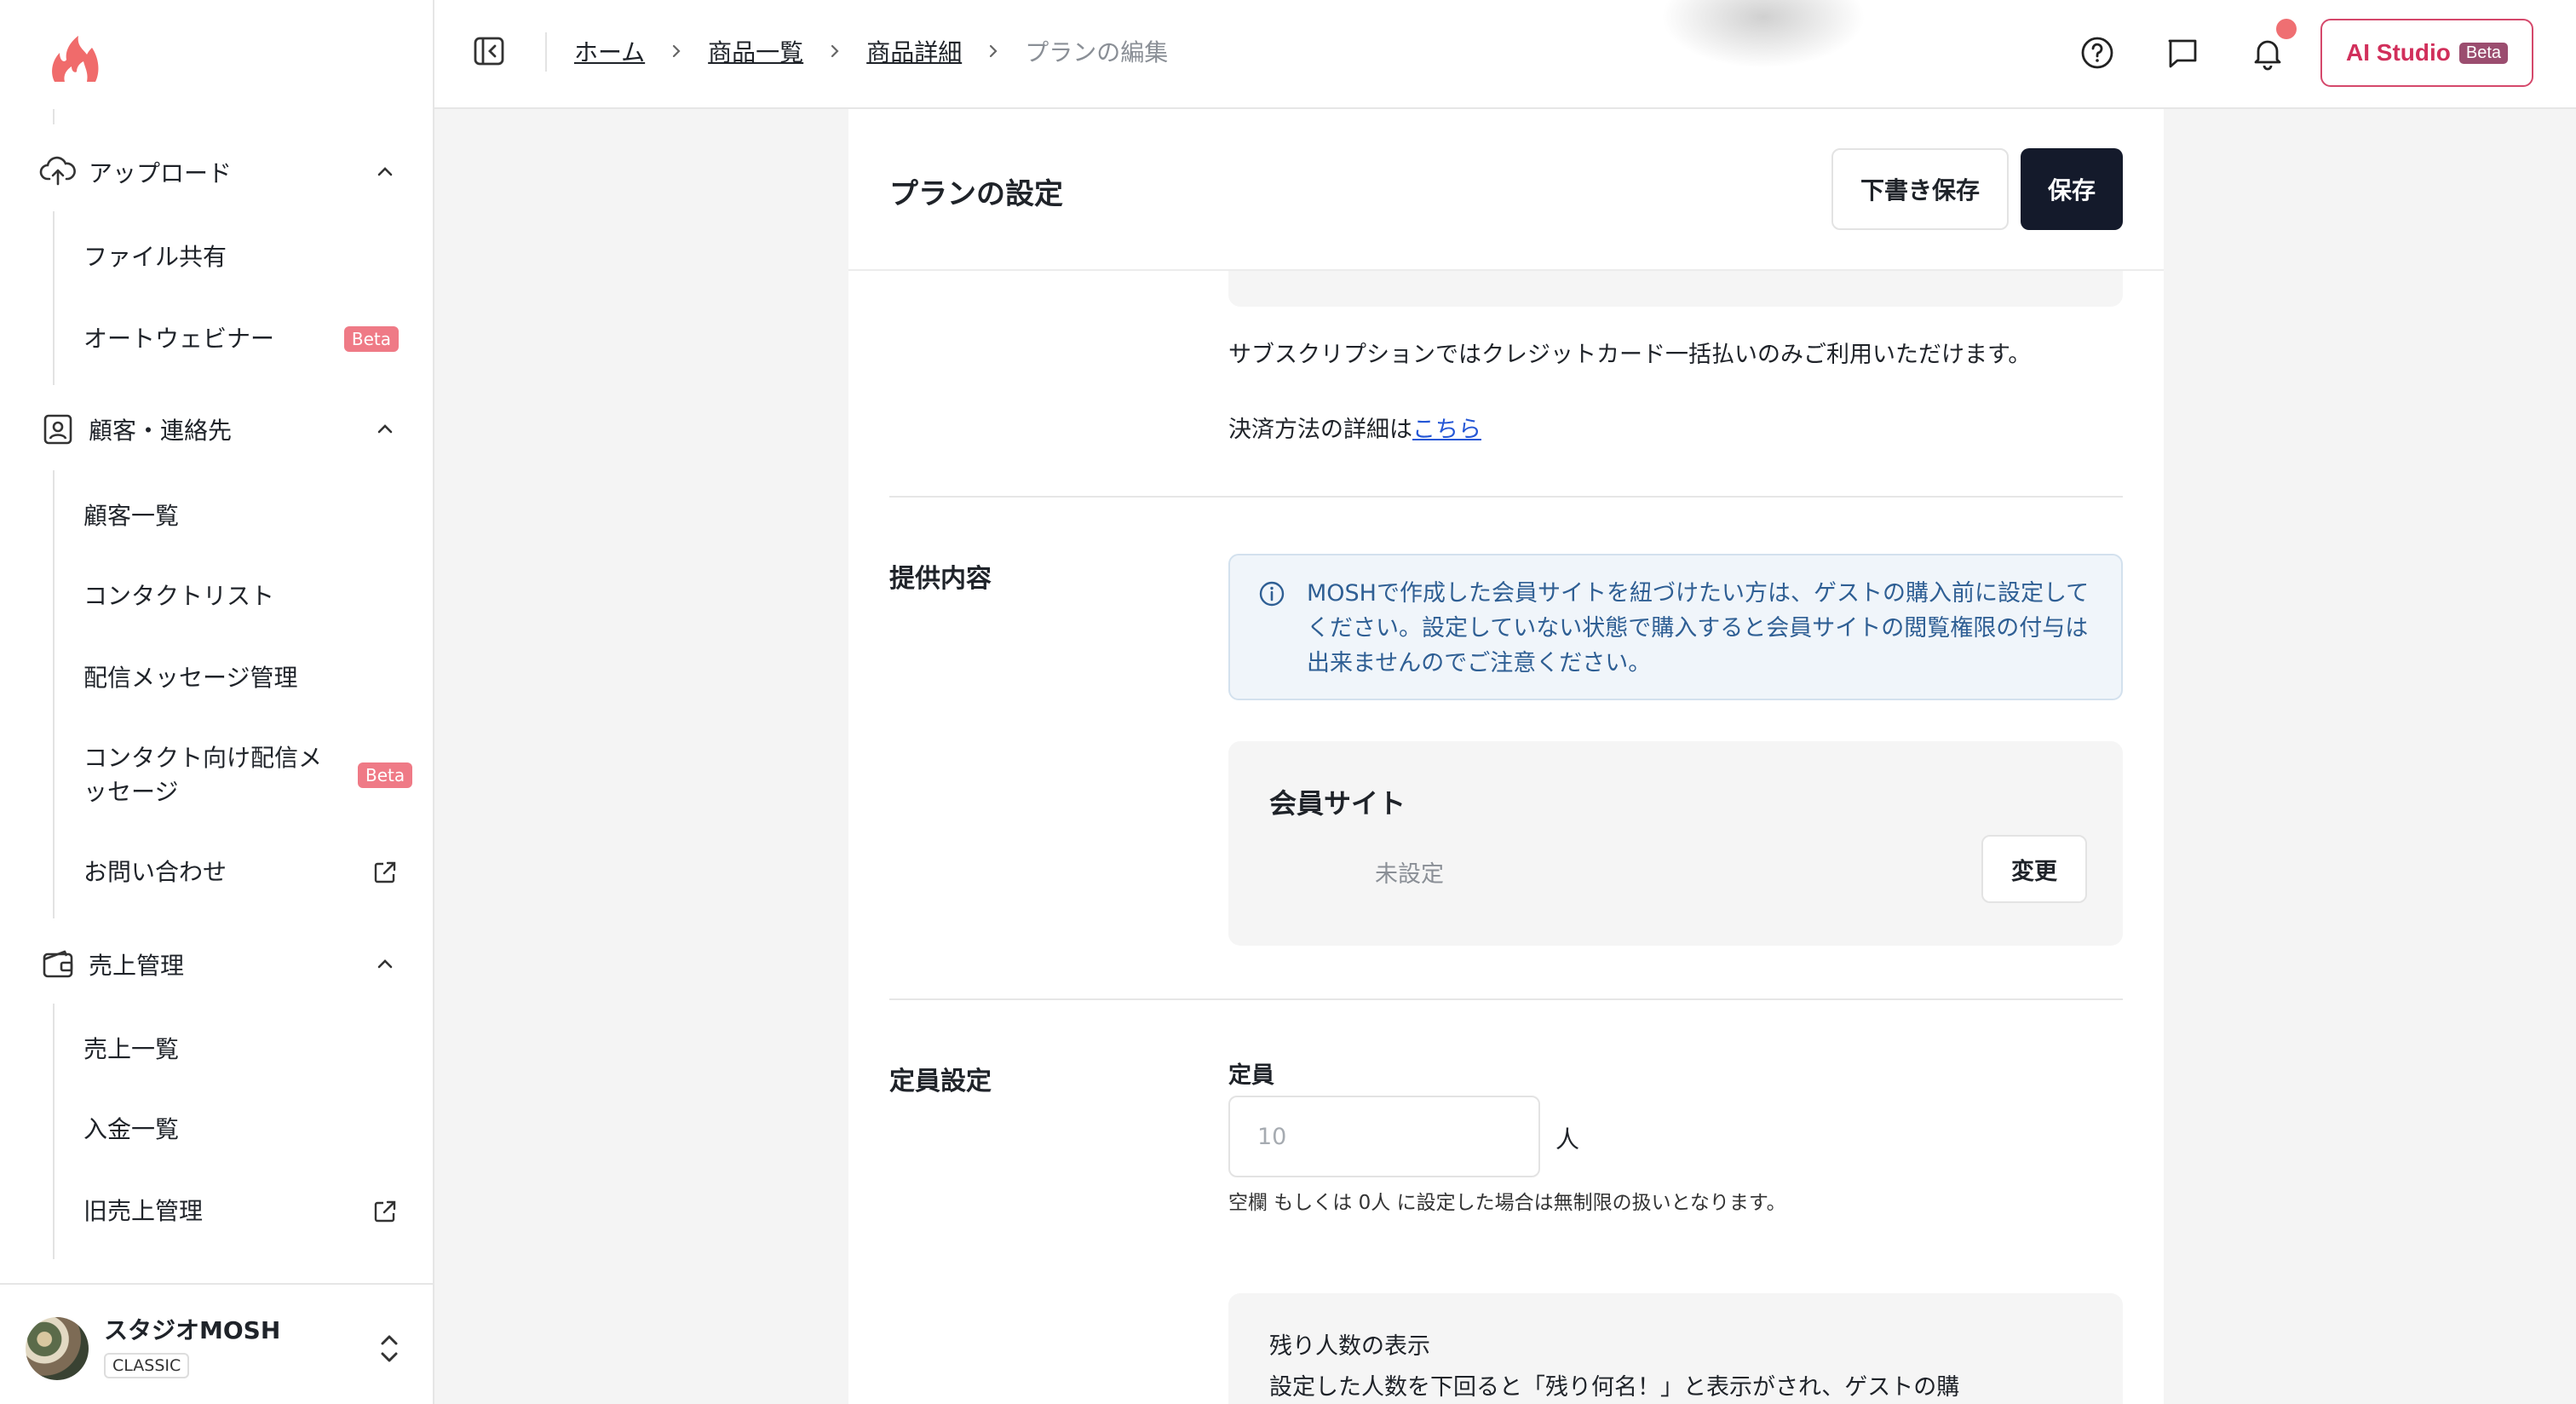  Describe the element at coordinates (1507, 1203) in the screenshot. I see `capacity-hint: 空欄 もしくは 0人 に設定した場合は無制限の扱いとなります。` at that location.